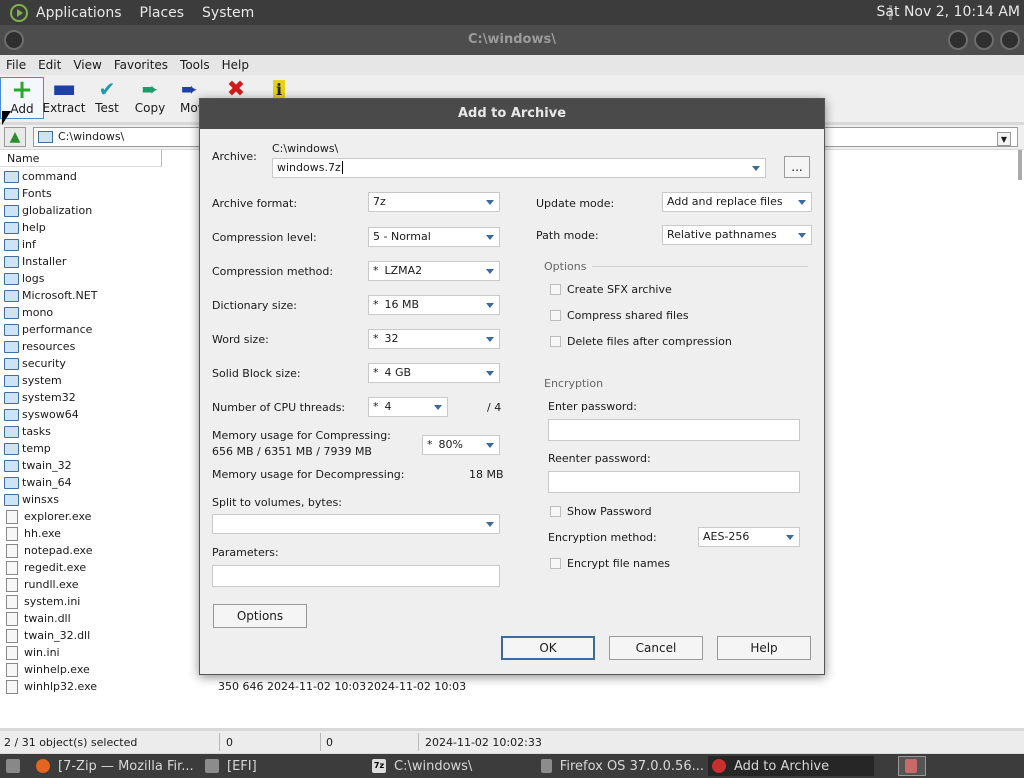  What do you see at coordinates (49, 65) in the screenshot?
I see `menu-edit: Edit` at bounding box center [49, 65].